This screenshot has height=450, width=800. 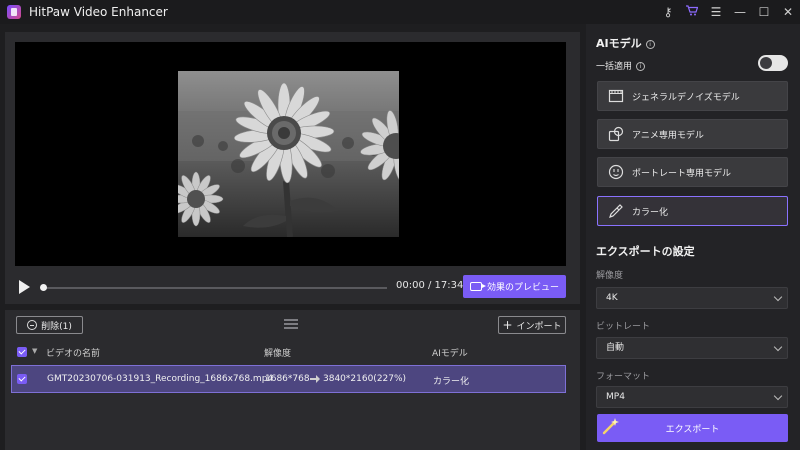 I want to click on panel-resize-handle-icon, so click(x=291, y=324).